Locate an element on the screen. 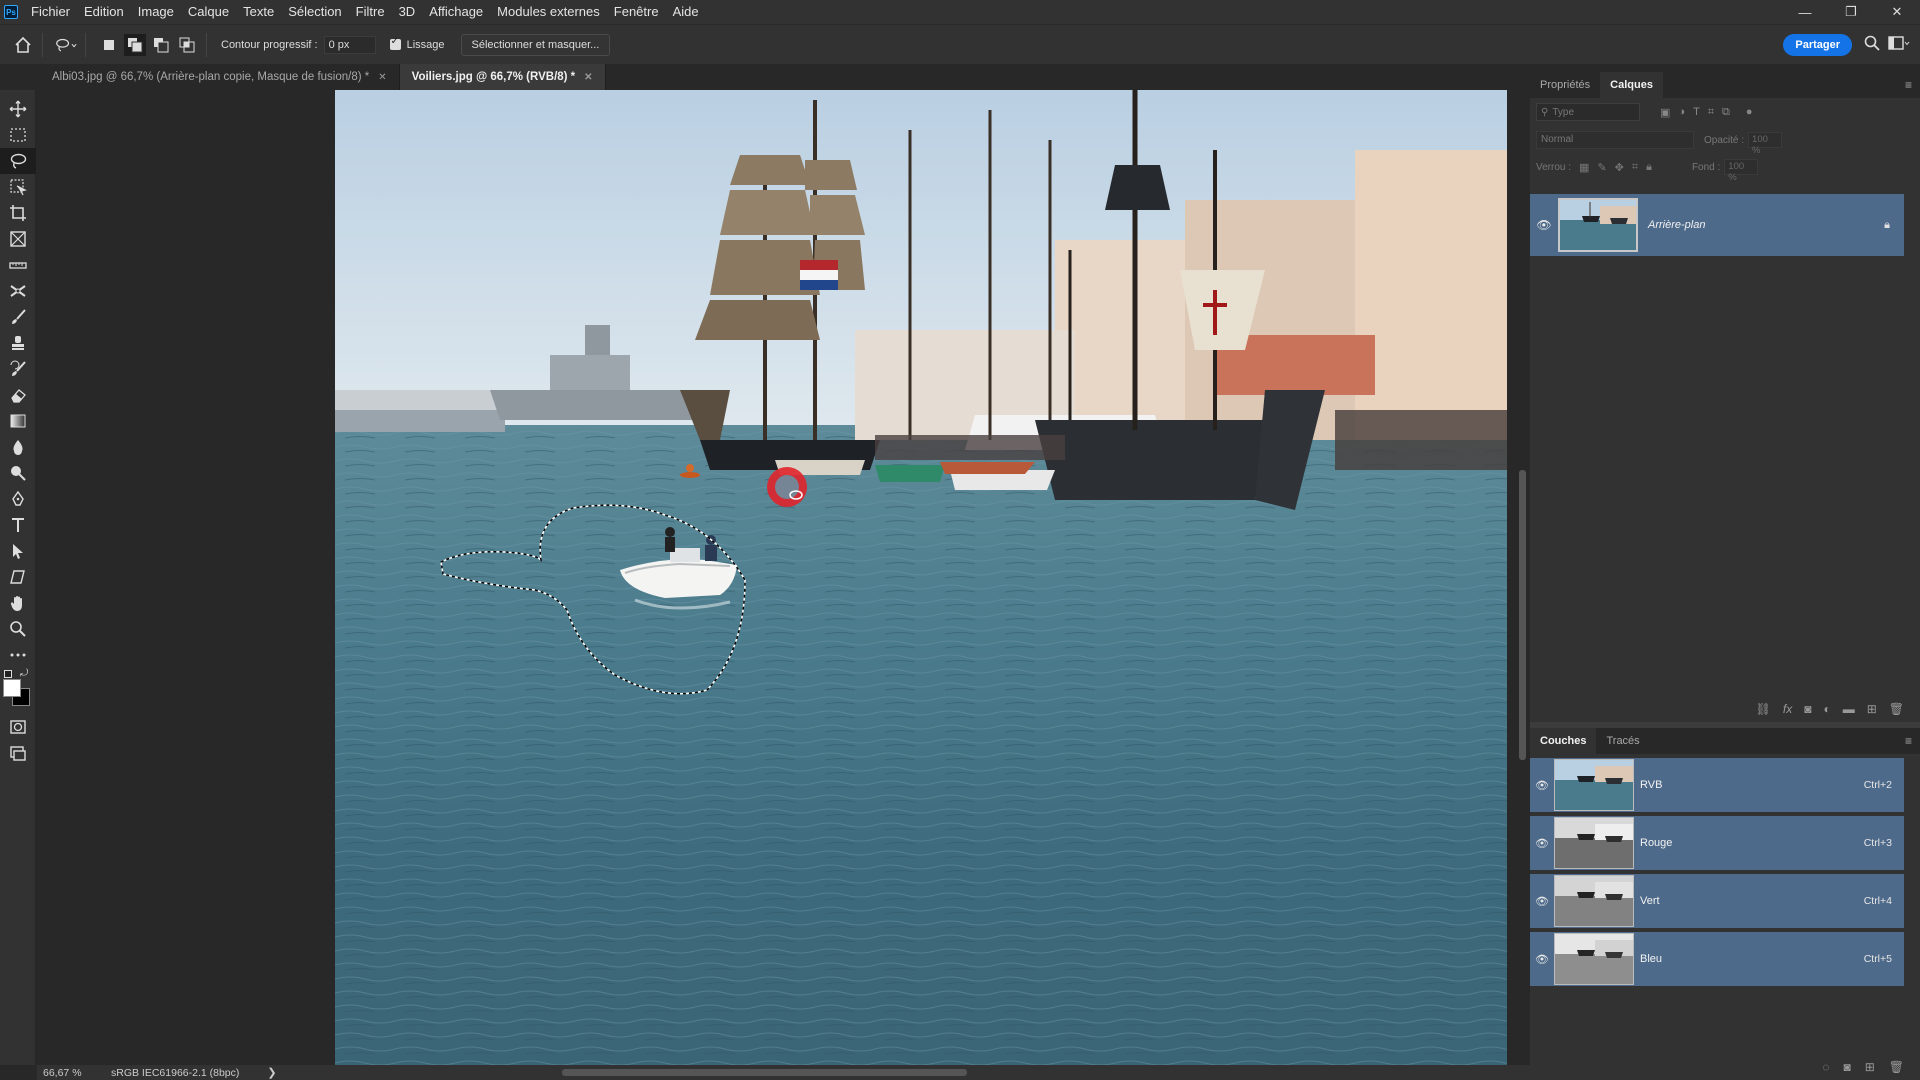  new-layer-icon: ⊞ is located at coordinates (1872, 709).